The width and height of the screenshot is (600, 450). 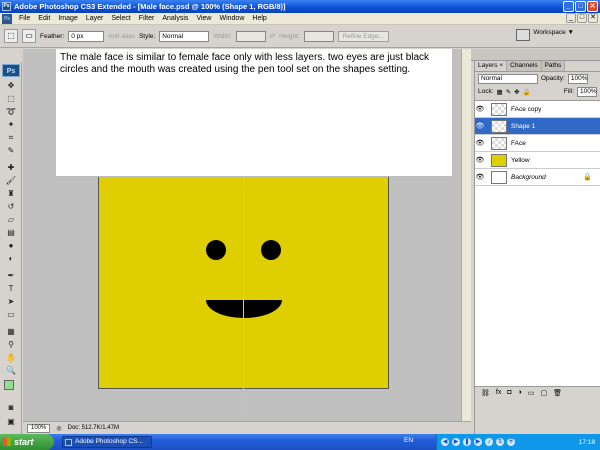 I want to click on crop-icon: ⌗, so click(x=11, y=137).